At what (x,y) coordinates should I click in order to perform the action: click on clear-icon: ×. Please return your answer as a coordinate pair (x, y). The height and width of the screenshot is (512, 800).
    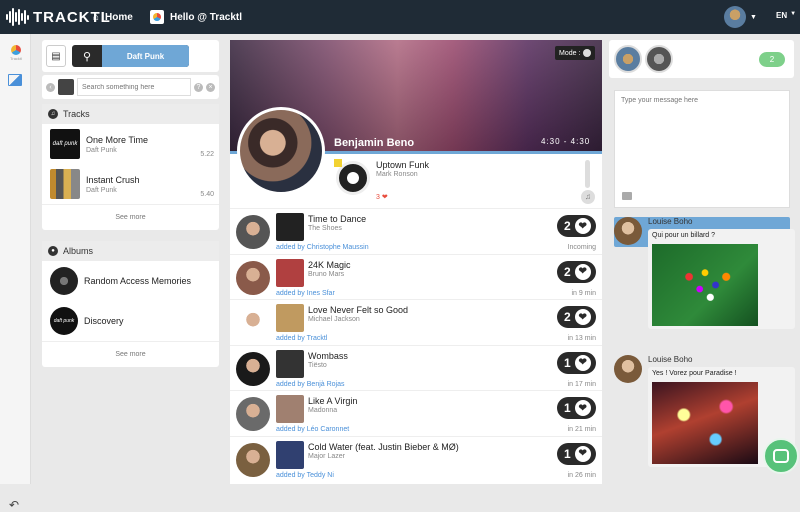
    Looking at the image, I should click on (210, 87).